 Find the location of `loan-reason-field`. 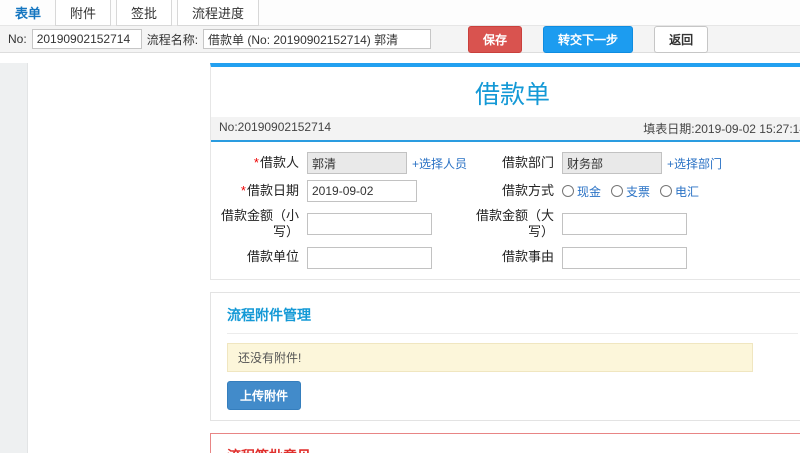

loan-reason-field is located at coordinates (681, 257).